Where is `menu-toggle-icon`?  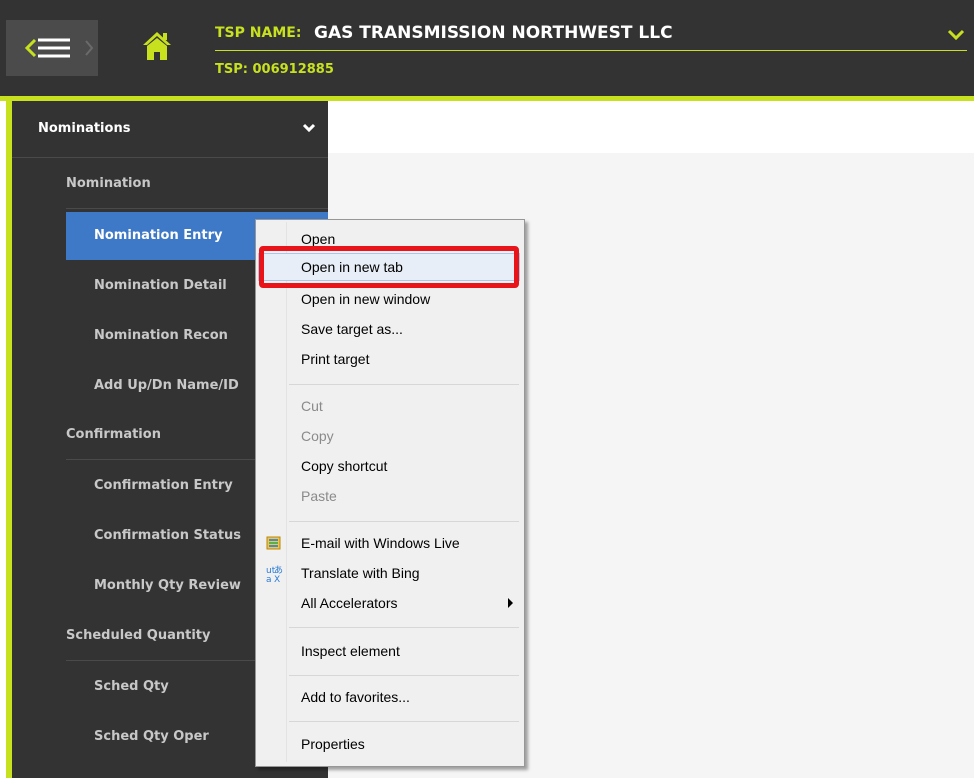
menu-toggle-icon is located at coordinates (59, 48).